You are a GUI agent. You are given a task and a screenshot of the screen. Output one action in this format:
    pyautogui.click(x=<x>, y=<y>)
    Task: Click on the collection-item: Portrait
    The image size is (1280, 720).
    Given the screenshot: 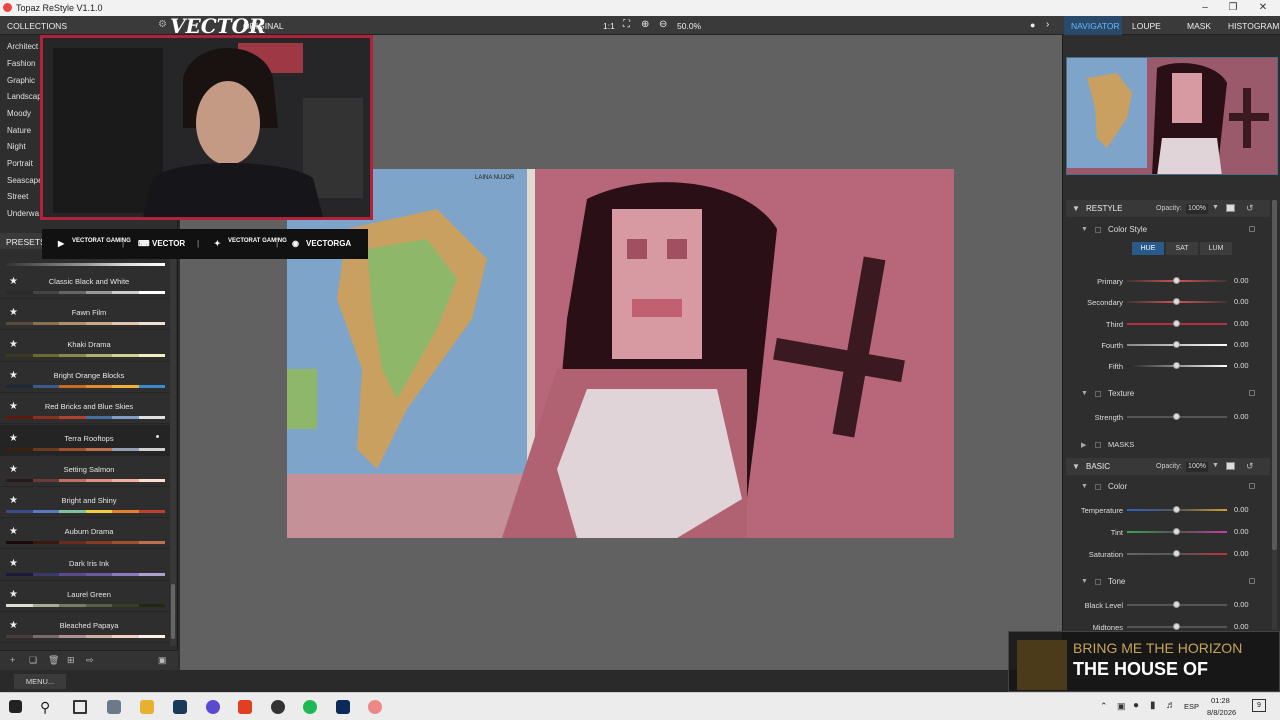 What is the action you would take?
    pyautogui.click(x=20, y=163)
    